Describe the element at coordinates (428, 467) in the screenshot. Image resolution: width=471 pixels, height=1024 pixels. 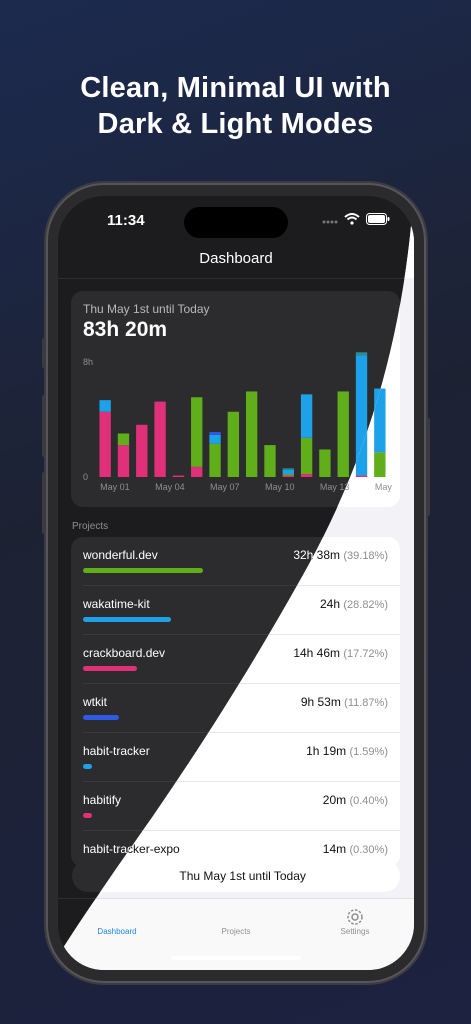
I see `phone-button-power` at that location.